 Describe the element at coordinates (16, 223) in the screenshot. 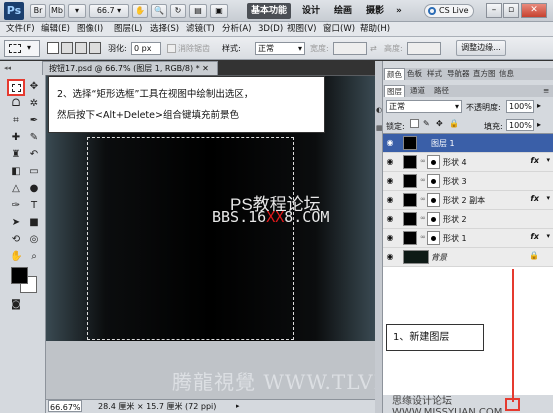

I see `path-selection-tool-icon: ➤` at that location.